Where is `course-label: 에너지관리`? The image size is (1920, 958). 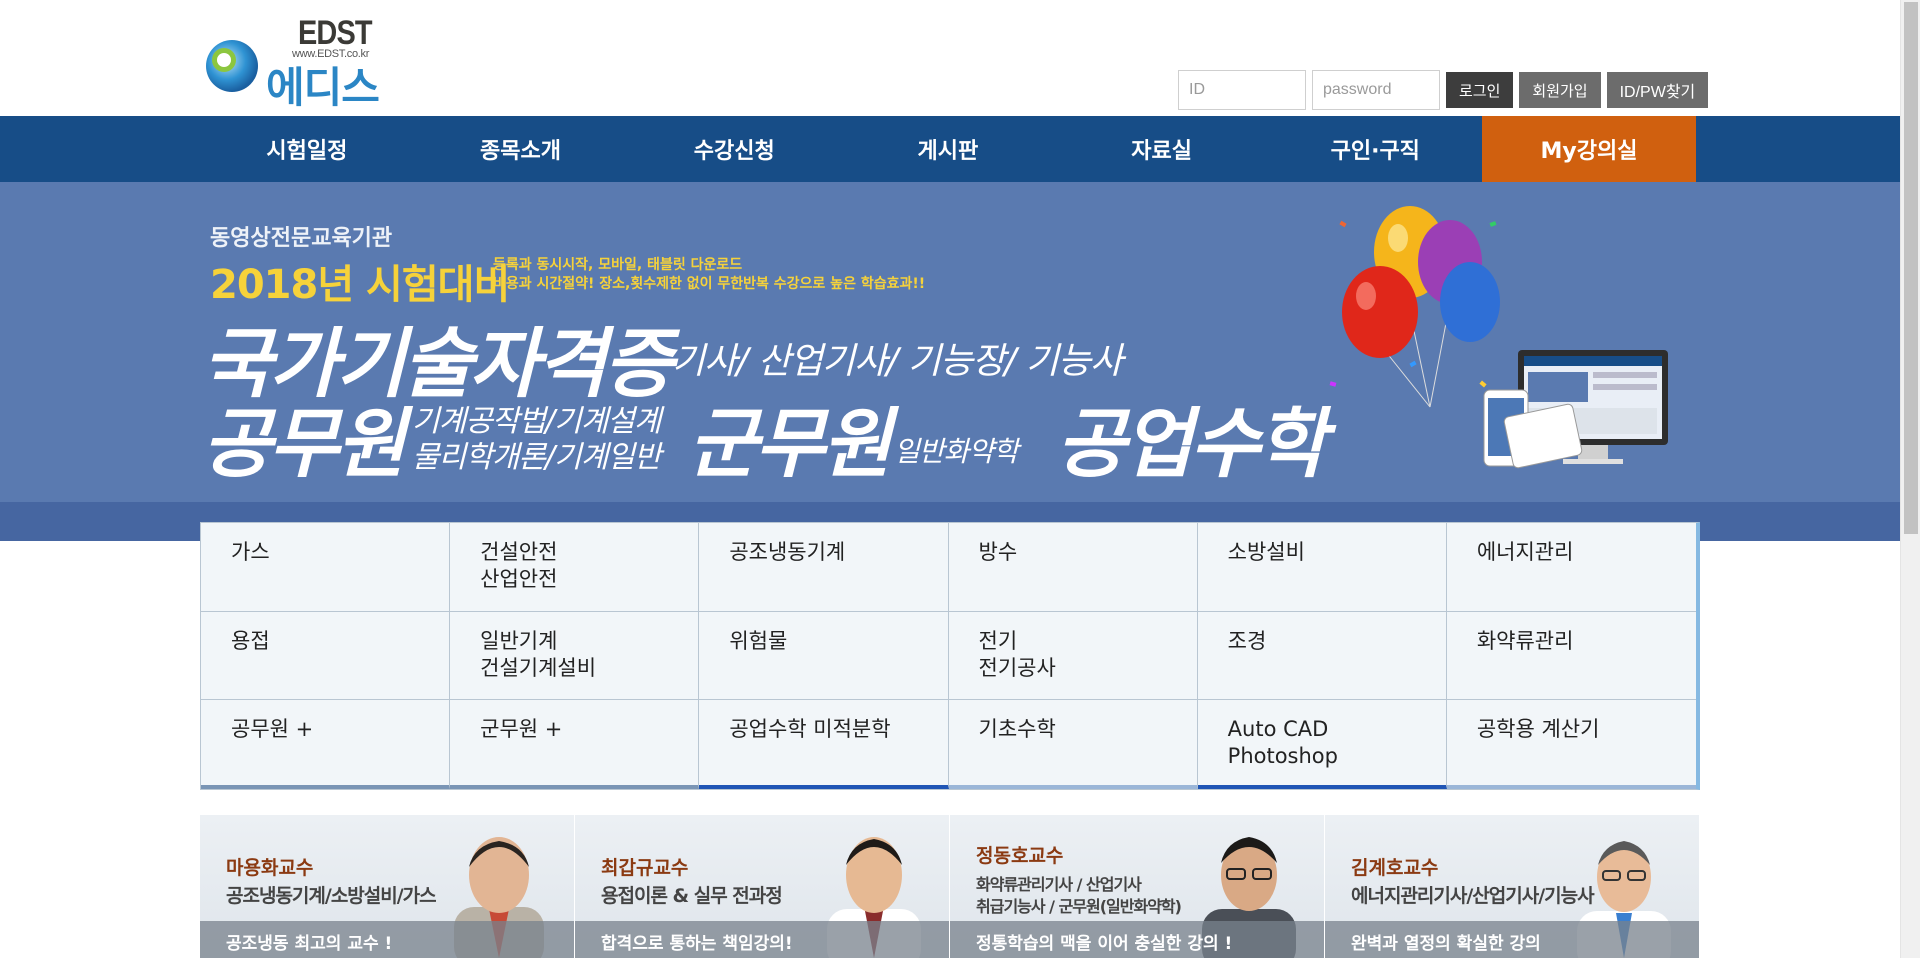
course-label: 에너지관리 is located at coordinates (1525, 552).